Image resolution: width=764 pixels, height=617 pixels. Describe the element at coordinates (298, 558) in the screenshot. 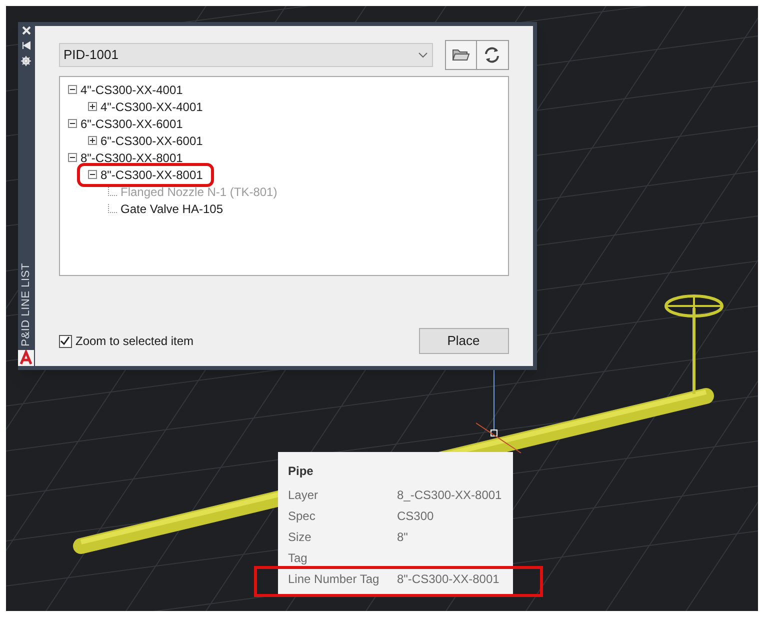

I see `property-label: Tag` at that location.